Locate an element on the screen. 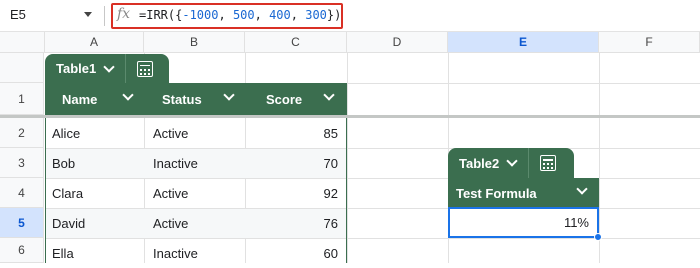  formula-bar-divider is located at coordinates (104, 16).